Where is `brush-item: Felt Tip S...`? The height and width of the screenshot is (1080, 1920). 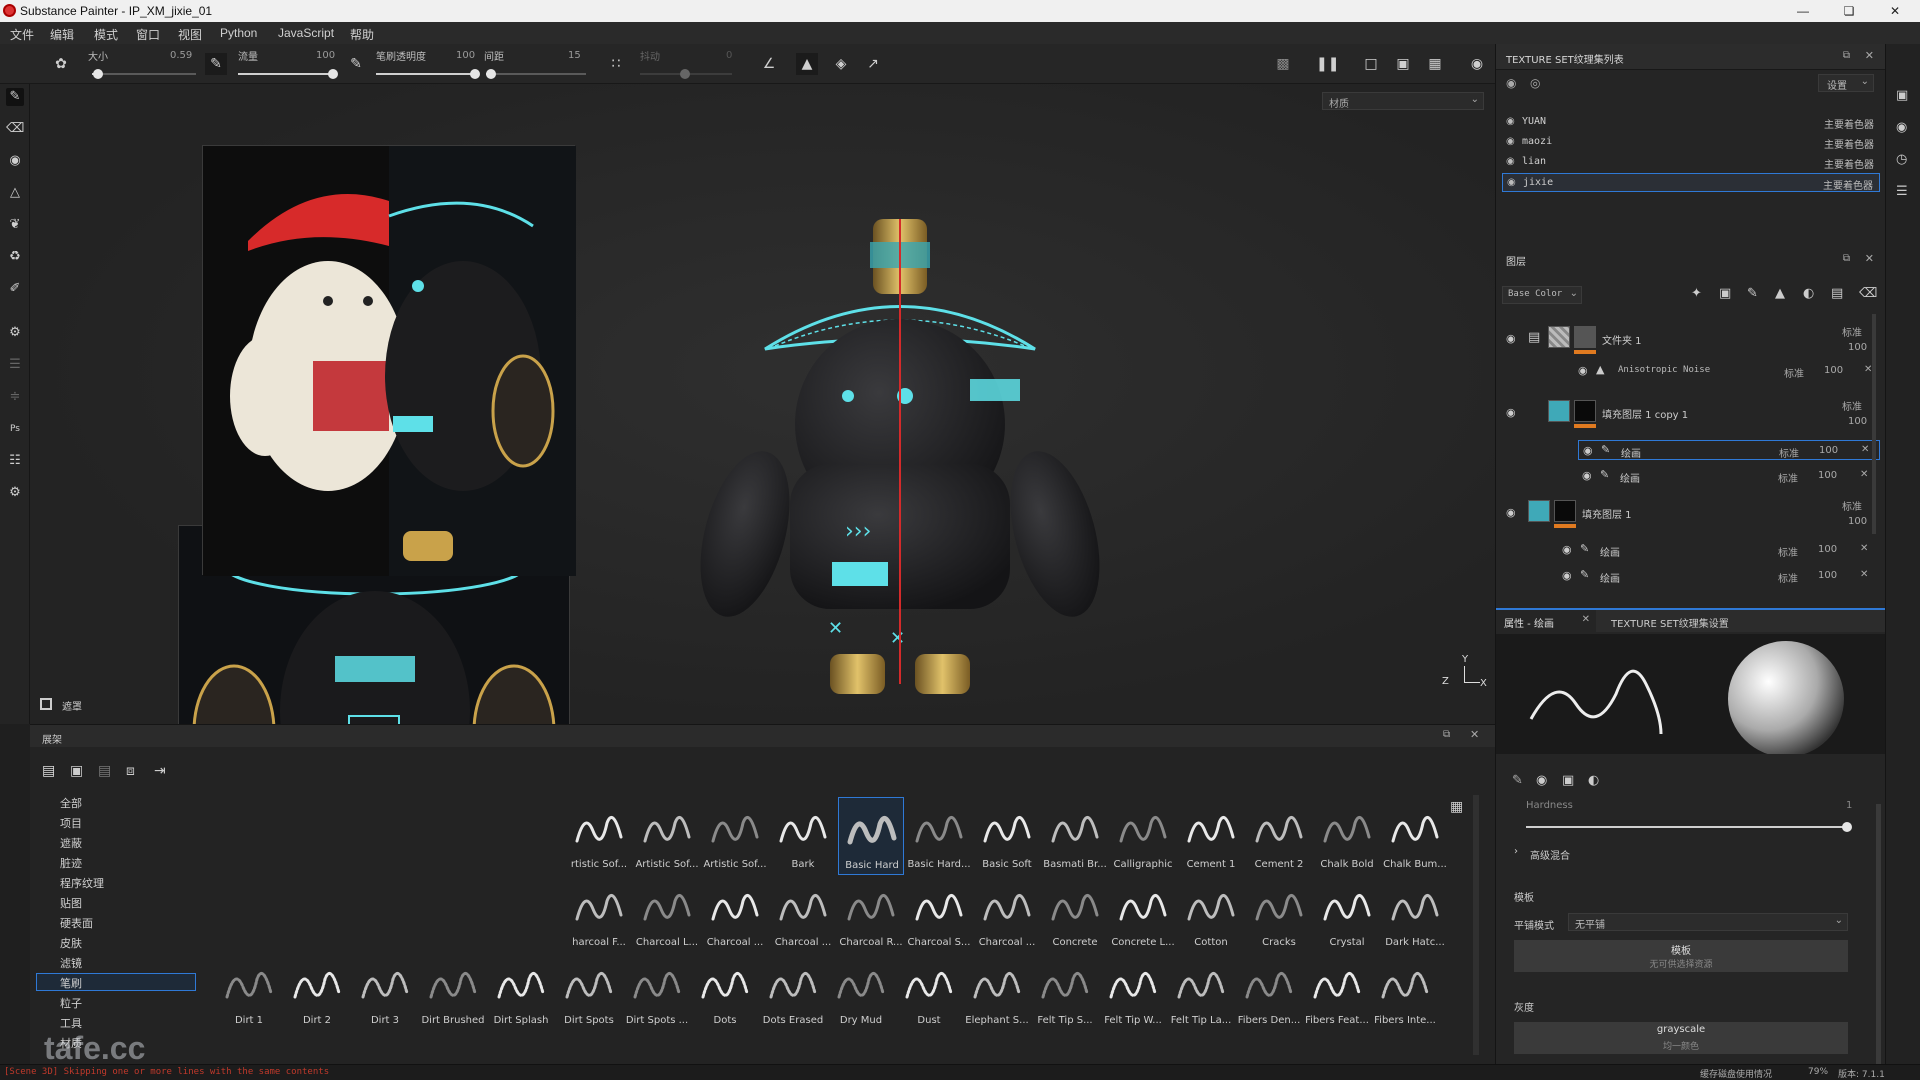
brush-item: Felt Tip S... is located at coordinates (1065, 992).